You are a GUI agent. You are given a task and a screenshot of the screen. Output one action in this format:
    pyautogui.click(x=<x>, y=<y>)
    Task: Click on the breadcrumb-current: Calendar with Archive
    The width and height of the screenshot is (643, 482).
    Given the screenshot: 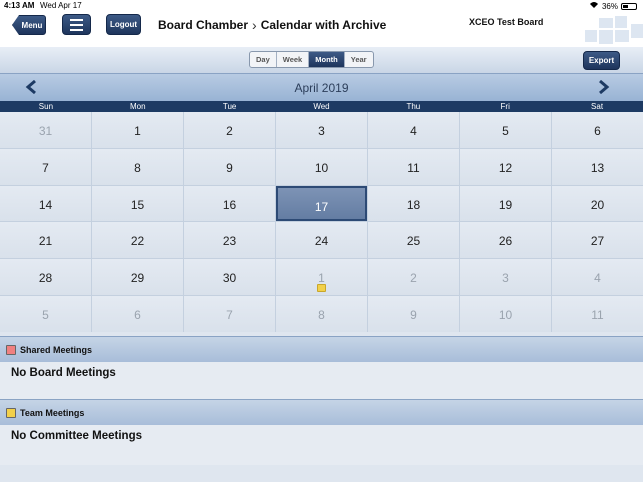 What is the action you would take?
    pyautogui.click(x=323, y=25)
    